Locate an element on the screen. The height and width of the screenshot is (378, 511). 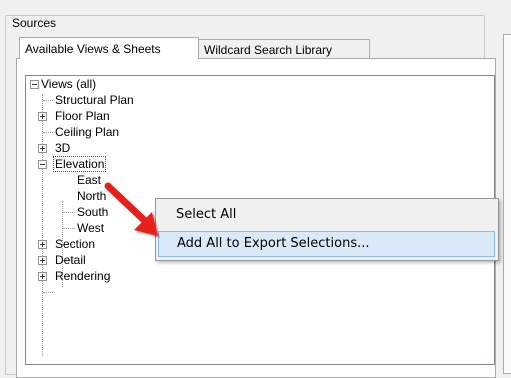
tree-connector-main is located at coordinates (42, 225).